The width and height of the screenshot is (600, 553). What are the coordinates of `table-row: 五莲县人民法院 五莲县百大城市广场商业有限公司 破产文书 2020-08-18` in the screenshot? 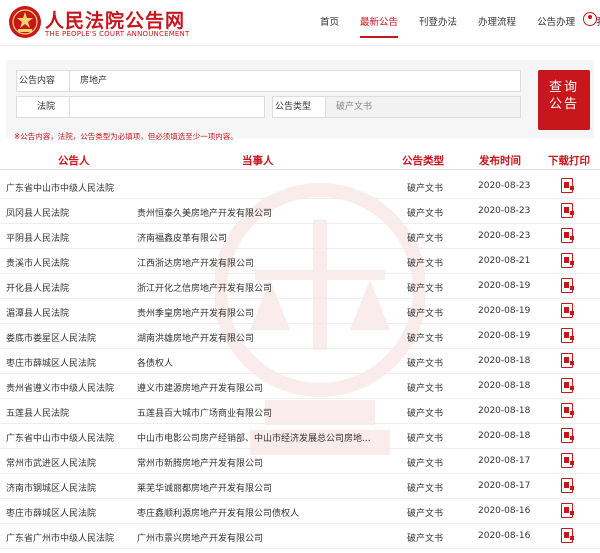 It's located at (300, 411).